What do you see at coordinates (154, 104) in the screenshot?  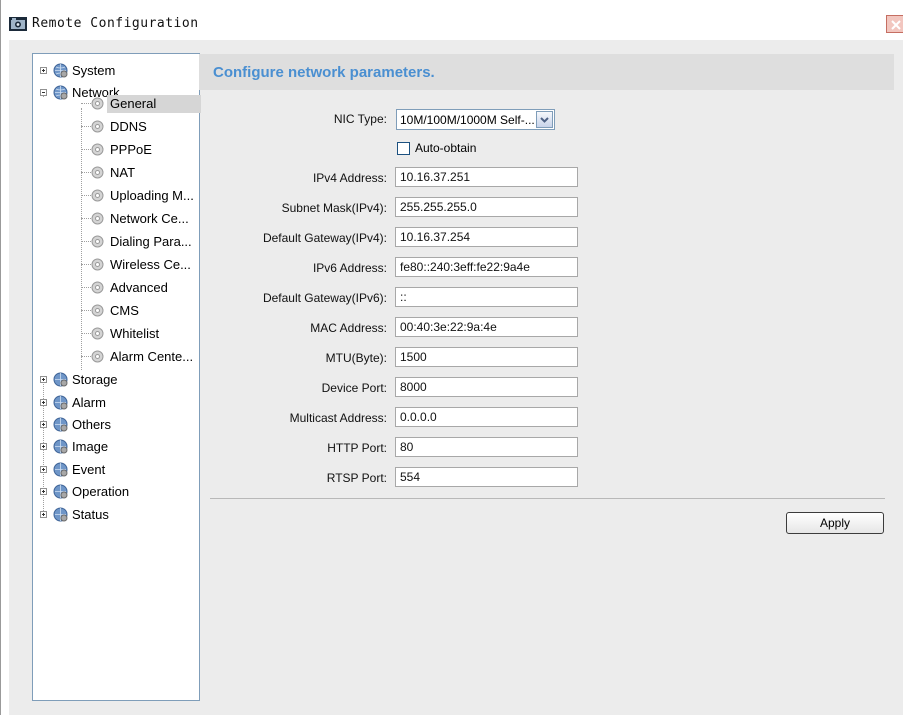 I see `tree-item-label: General` at bounding box center [154, 104].